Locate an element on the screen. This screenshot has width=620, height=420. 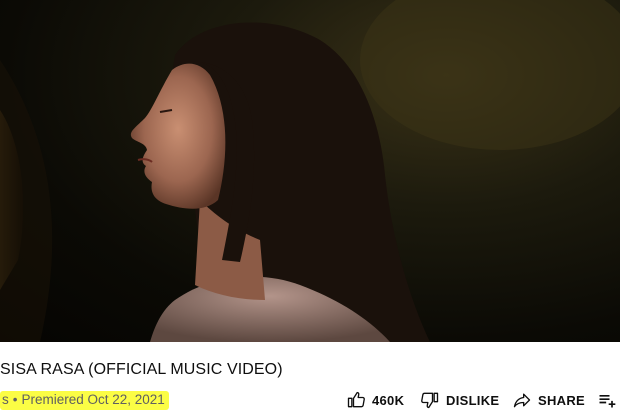
add-to-playlist-icon is located at coordinates (607, 400).